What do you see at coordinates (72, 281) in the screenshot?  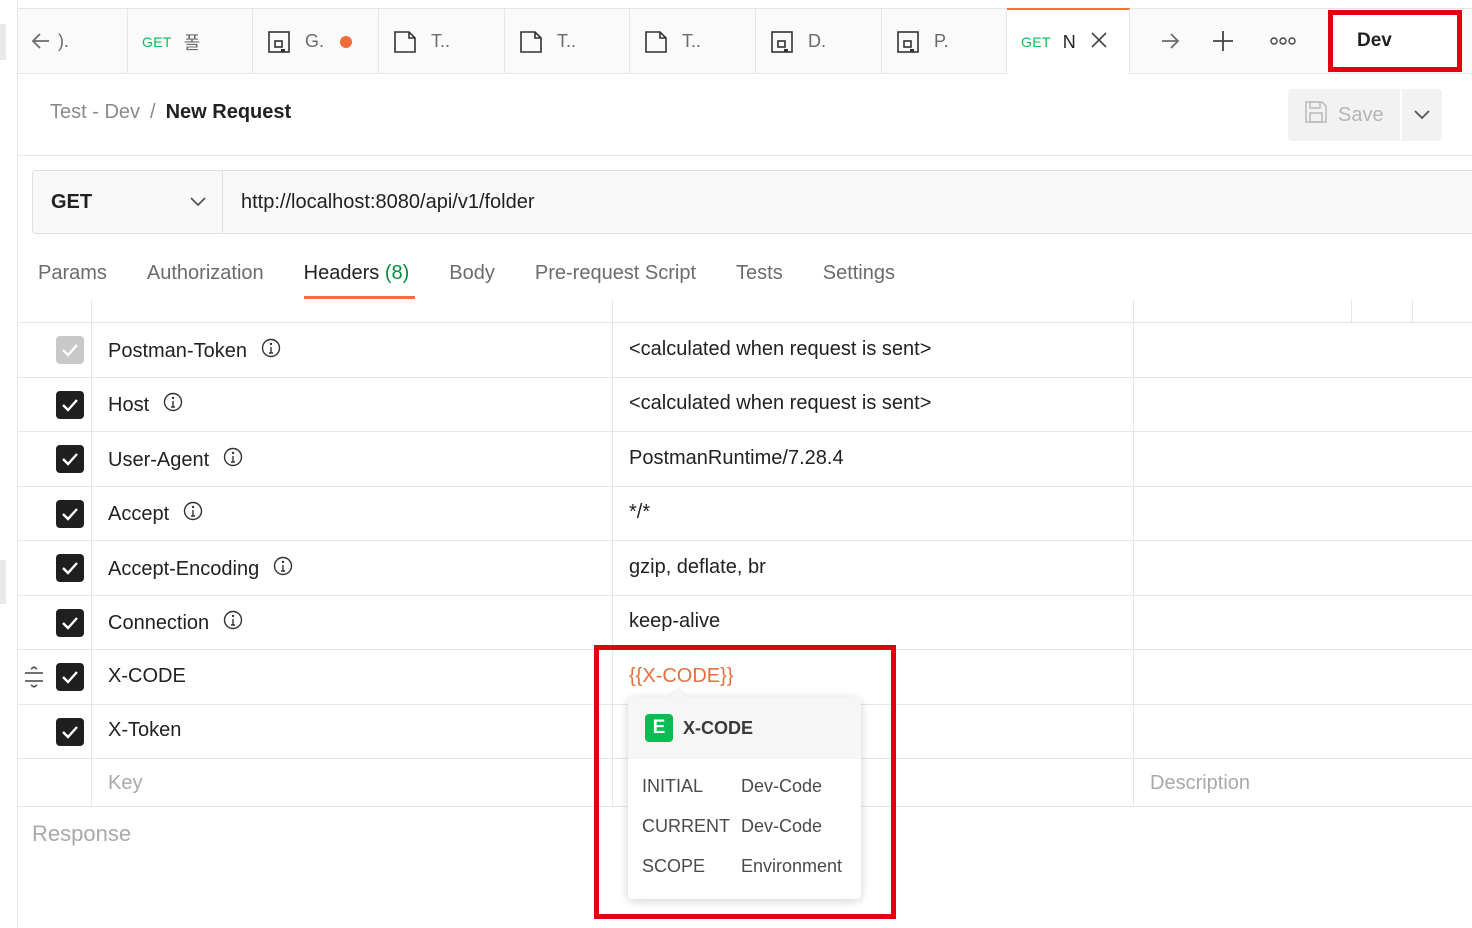 I see `tab-params: Params` at bounding box center [72, 281].